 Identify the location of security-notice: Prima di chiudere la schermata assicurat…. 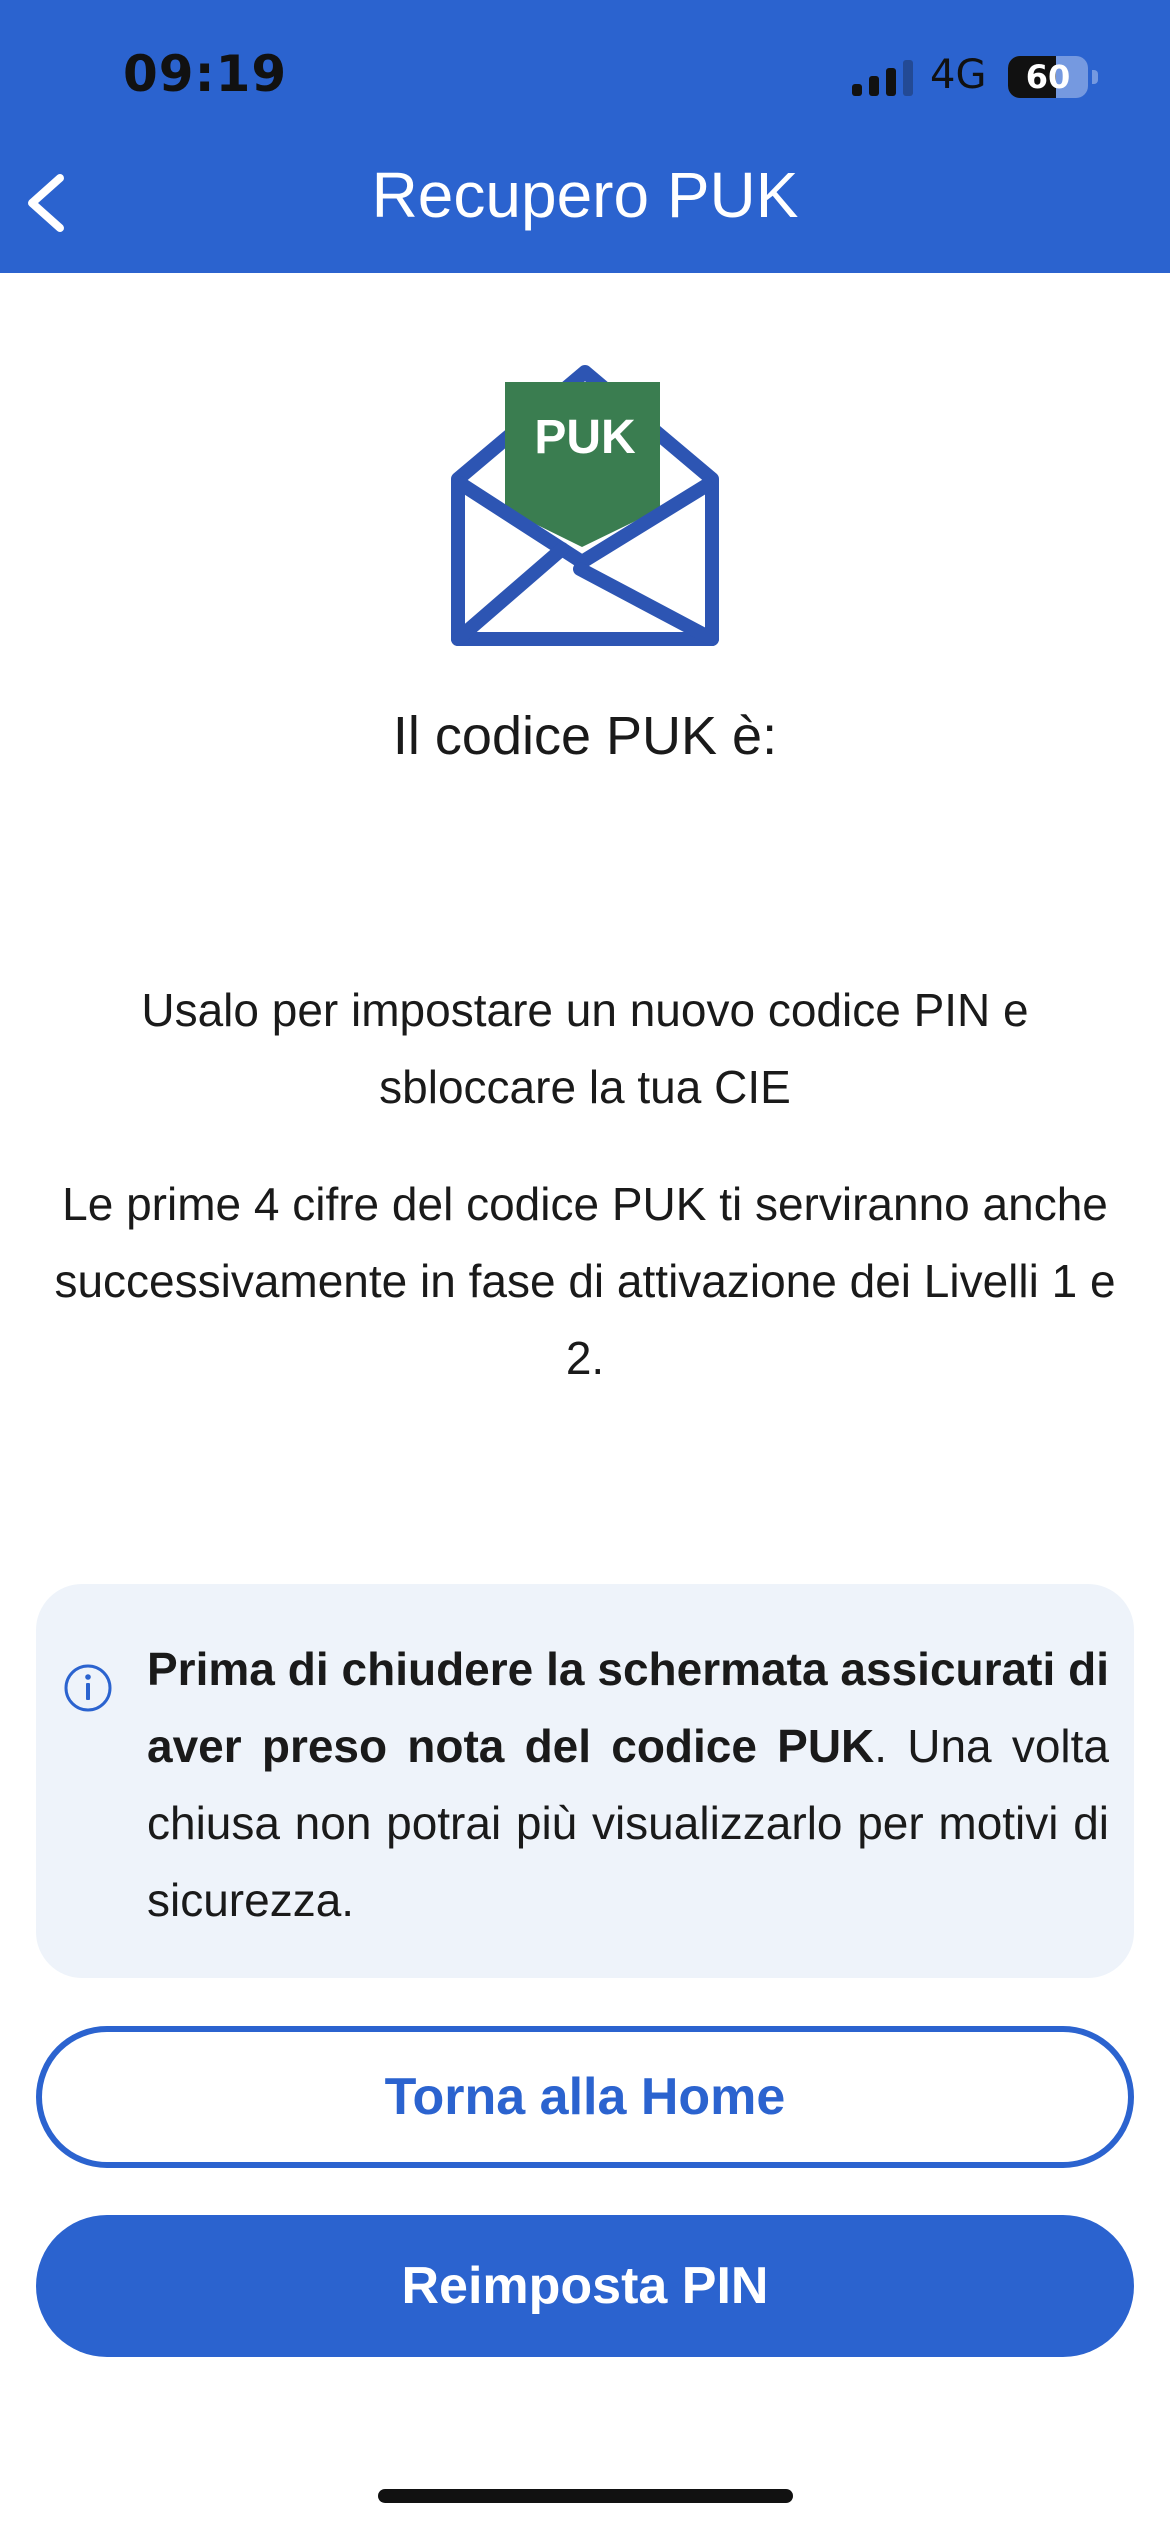
(585, 1781).